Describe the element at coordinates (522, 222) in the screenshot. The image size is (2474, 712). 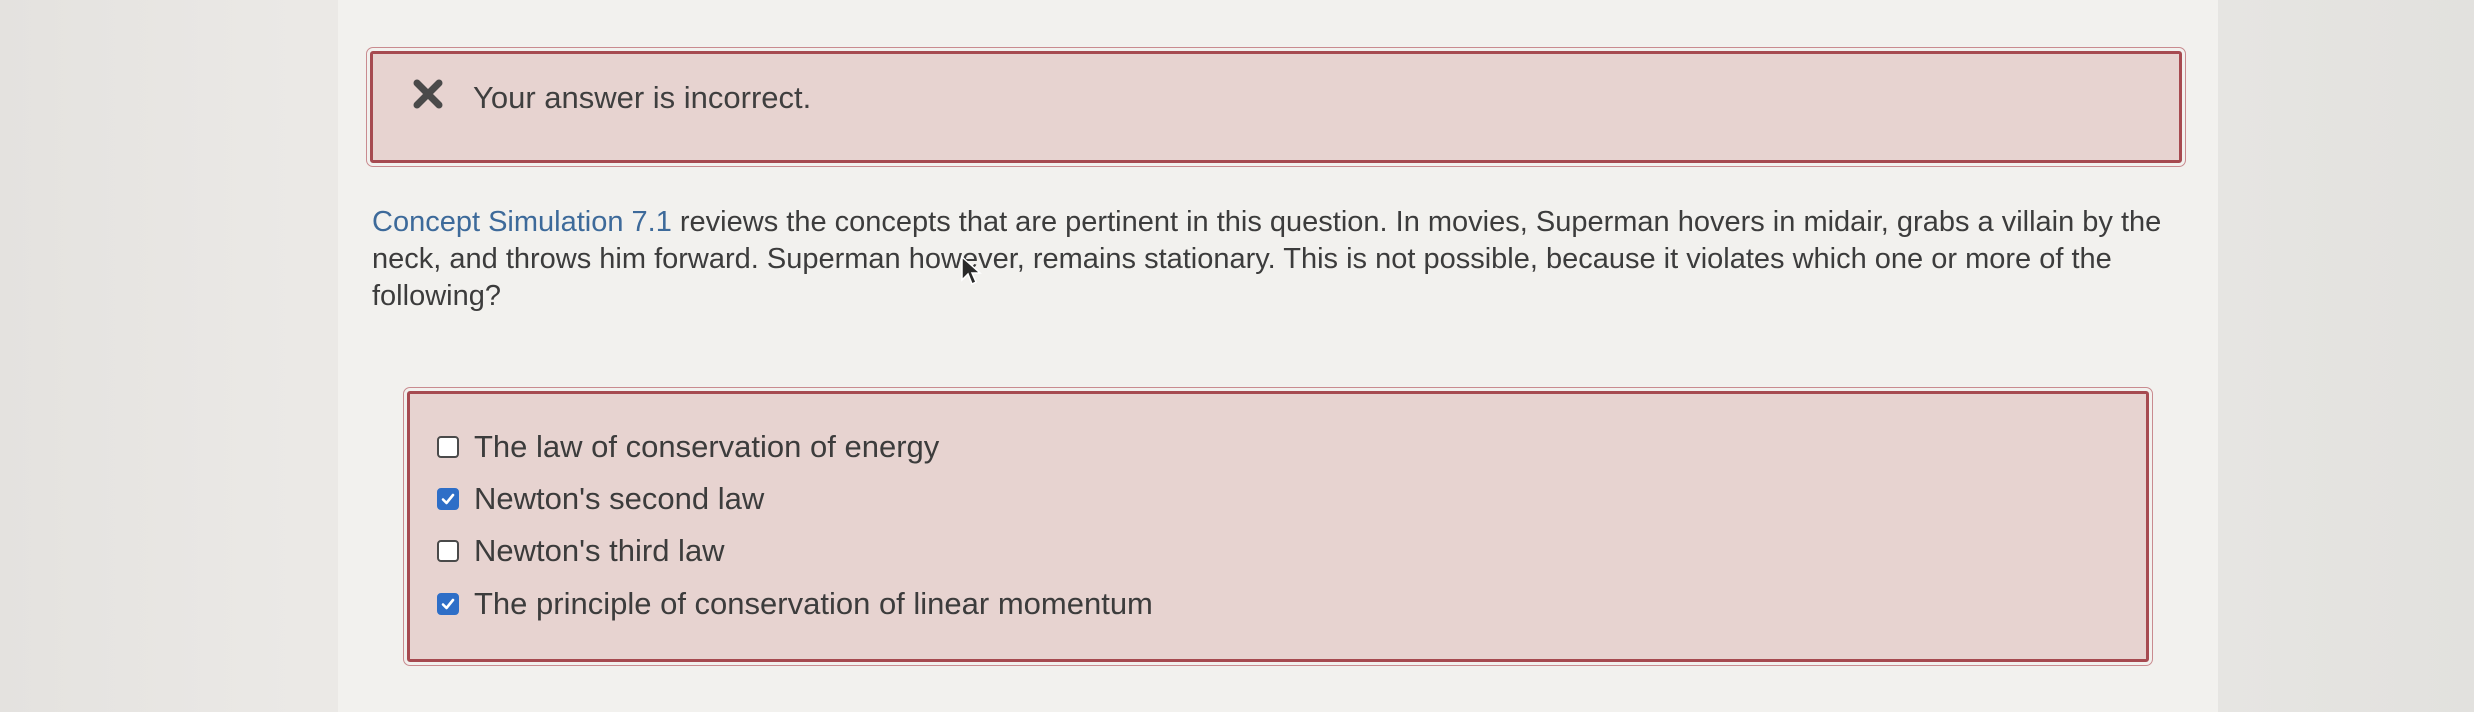
I see `concept-simulation-link: Concept Simulation 7.1` at that location.